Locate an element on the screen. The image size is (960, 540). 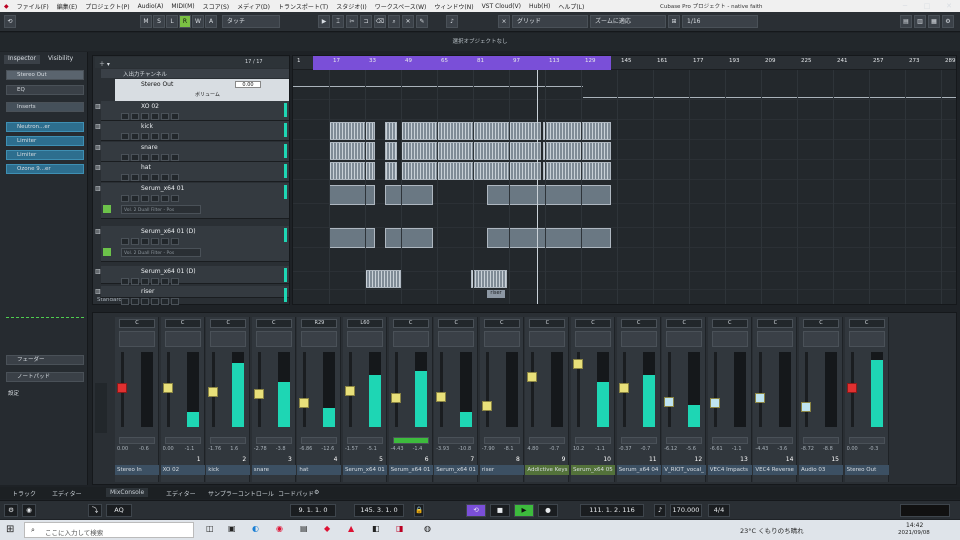
channel-name: riser is located at coordinates (501, 470).